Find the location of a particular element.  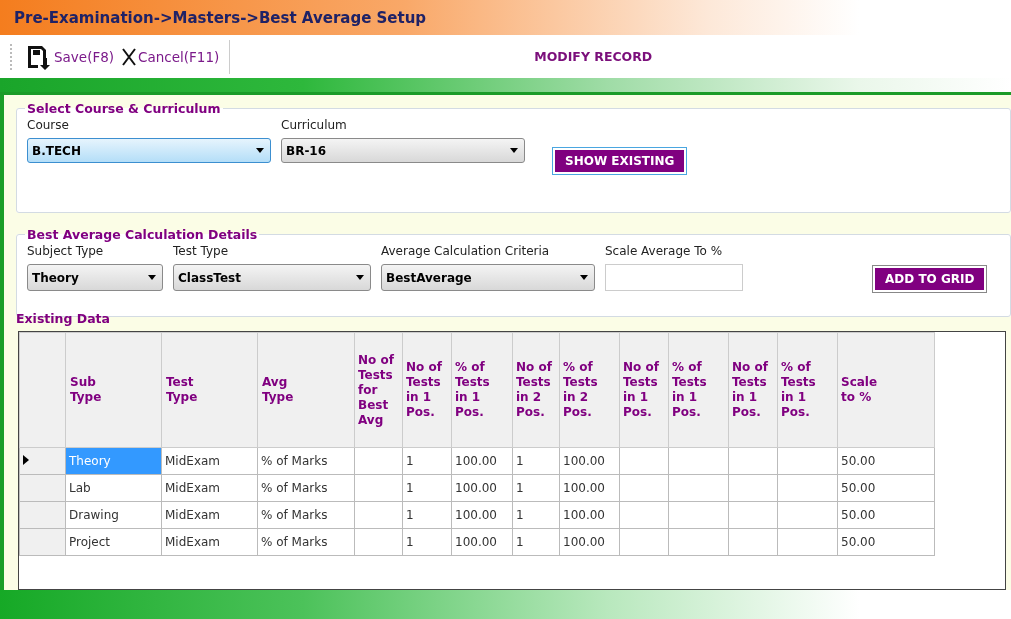

column-header: Test Type is located at coordinates (209, 390).